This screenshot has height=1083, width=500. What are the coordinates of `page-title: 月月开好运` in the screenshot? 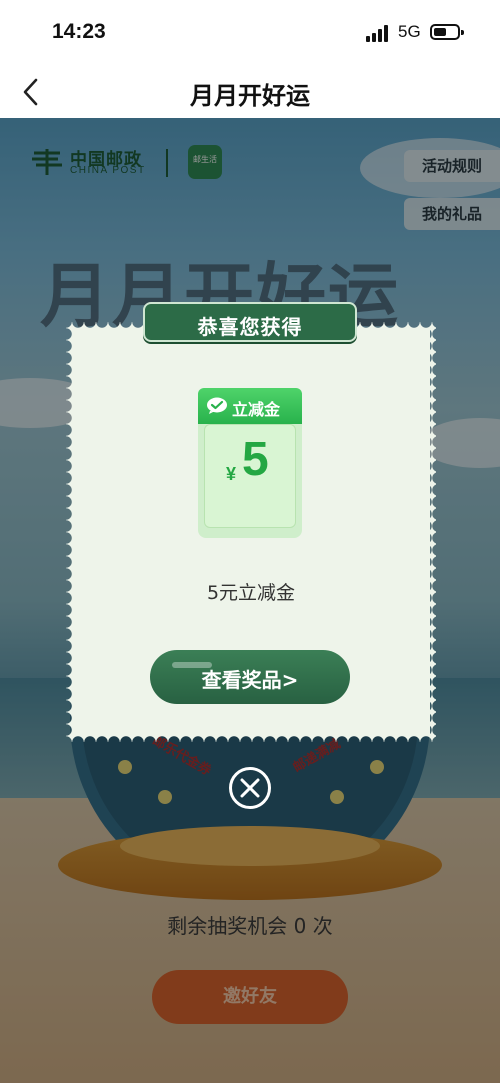 It's located at (250, 96).